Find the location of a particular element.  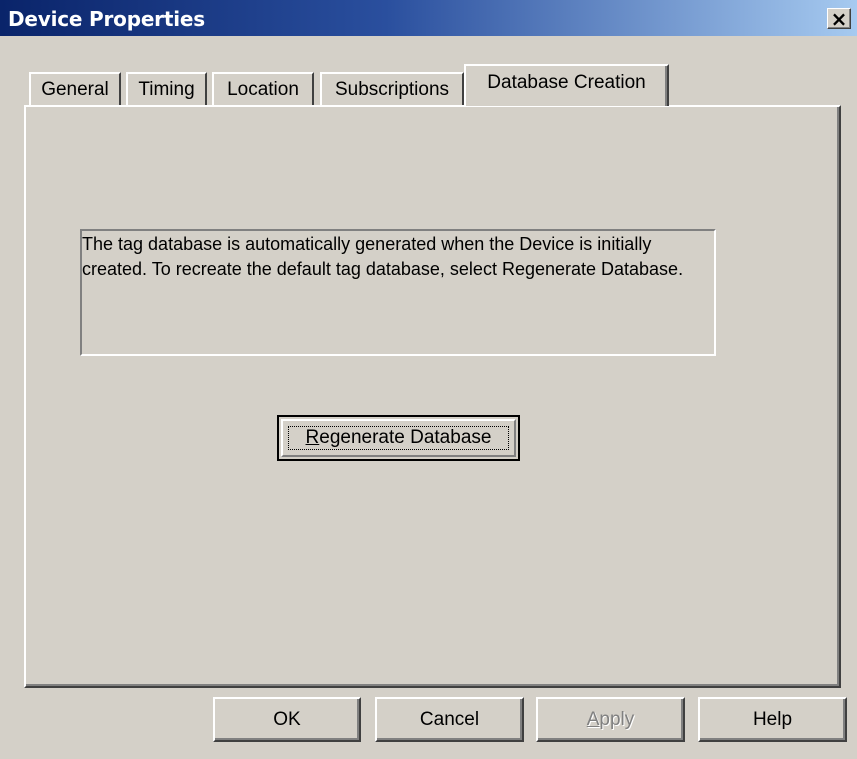

regenerate-database-label: Regenerate Database is located at coordinates (399, 438).